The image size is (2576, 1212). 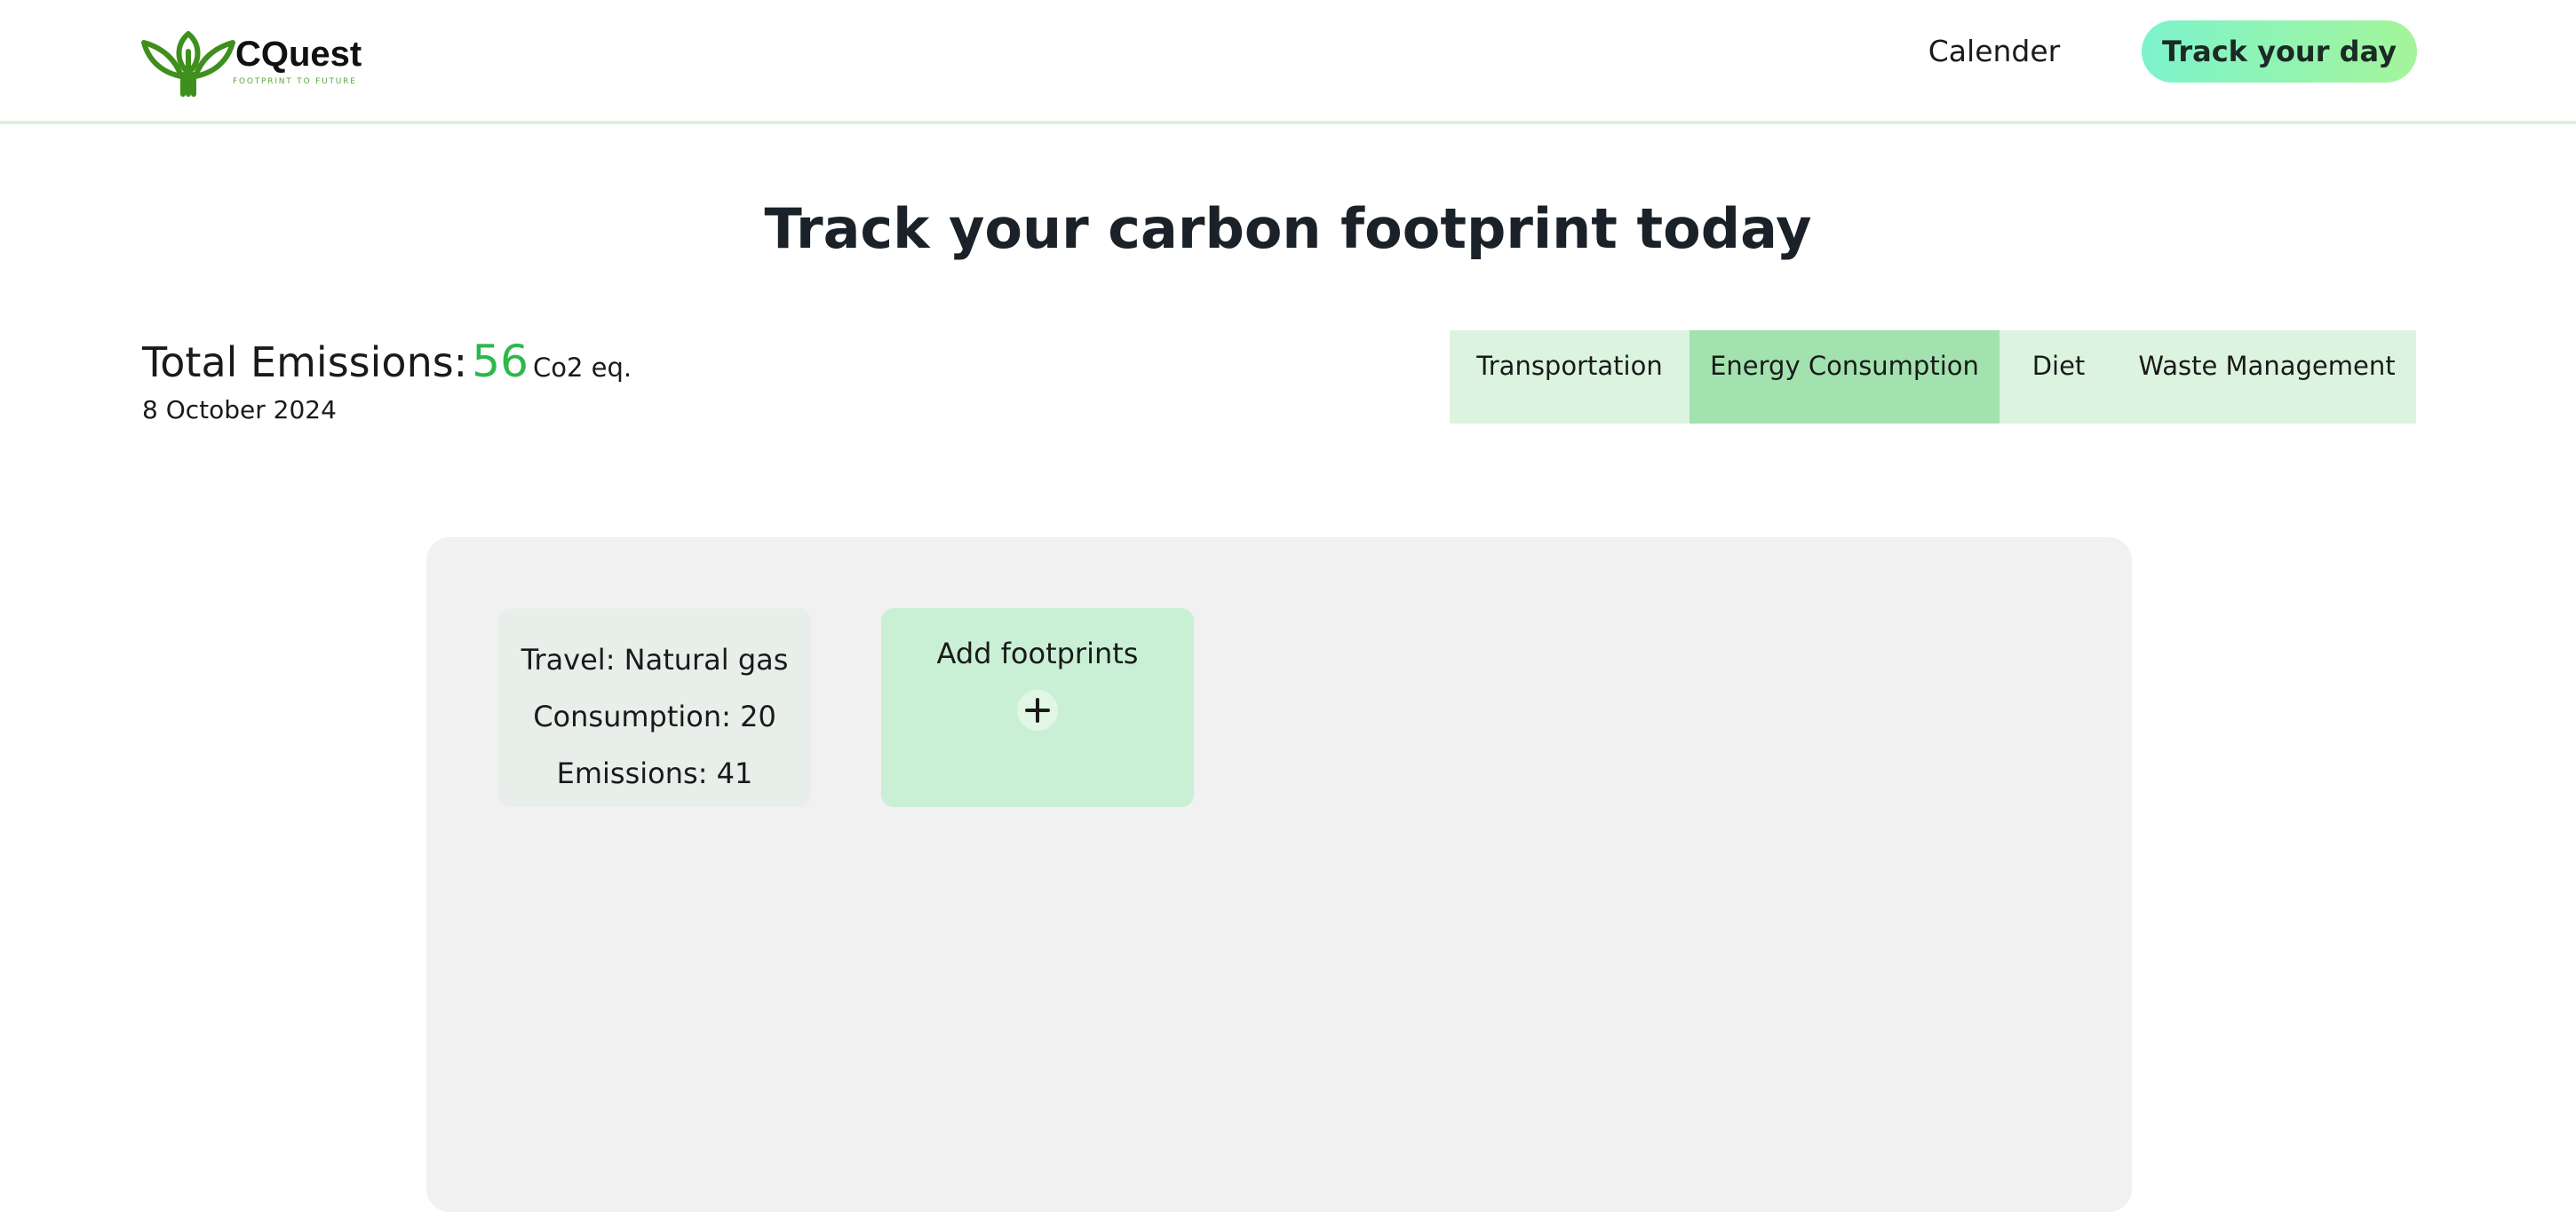 What do you see at coordinates (1994, 51) in the screenshot?
I see `calendar-link: Calender` at bounding box center [1994, 51].